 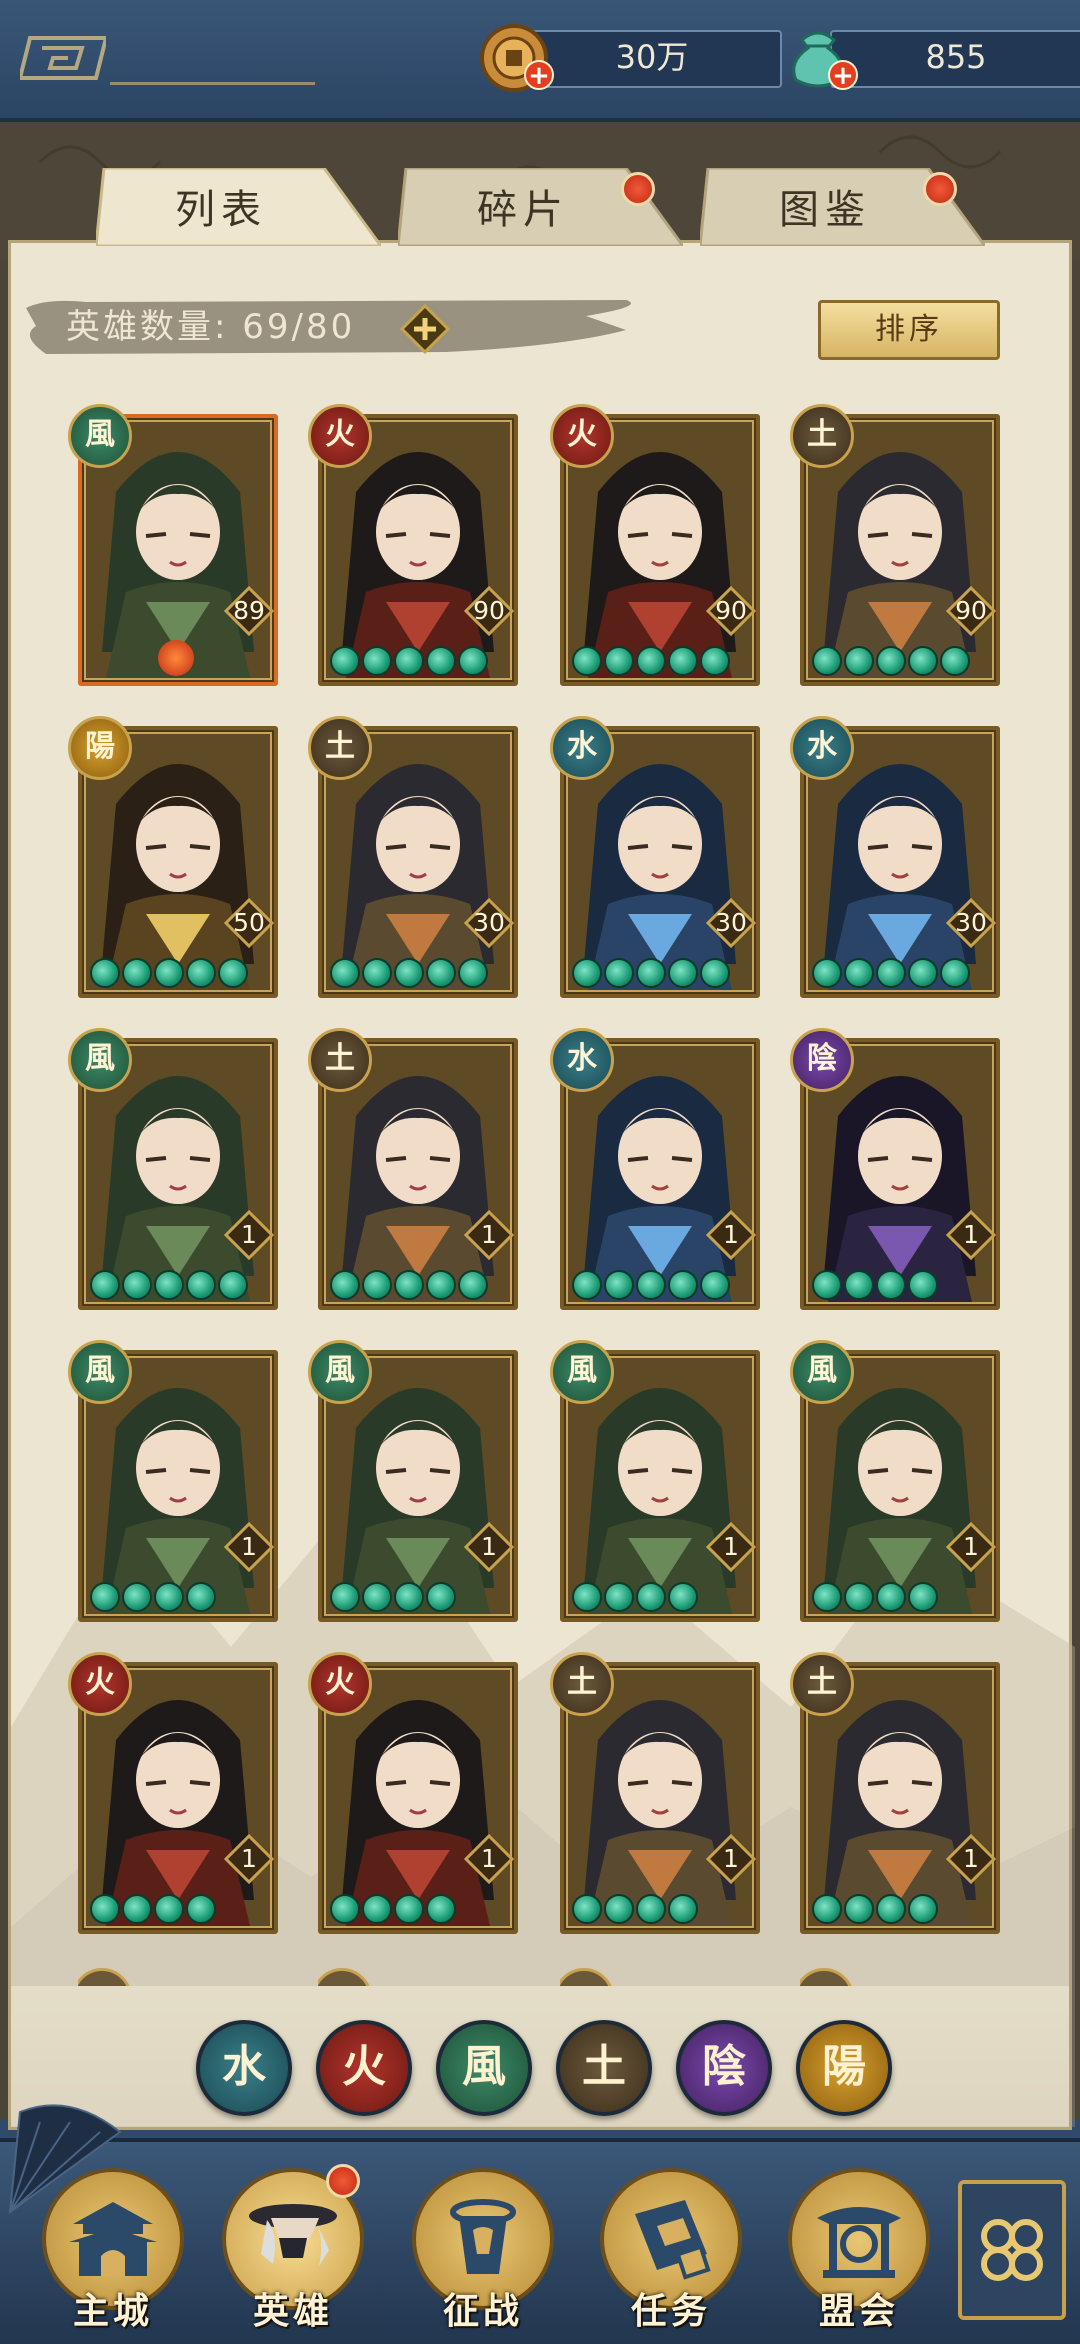 What do you see at coordinates (604, 2068) in the screenshot?
I see `filter-earth-button: 土` at bounding box center [604, 2068].